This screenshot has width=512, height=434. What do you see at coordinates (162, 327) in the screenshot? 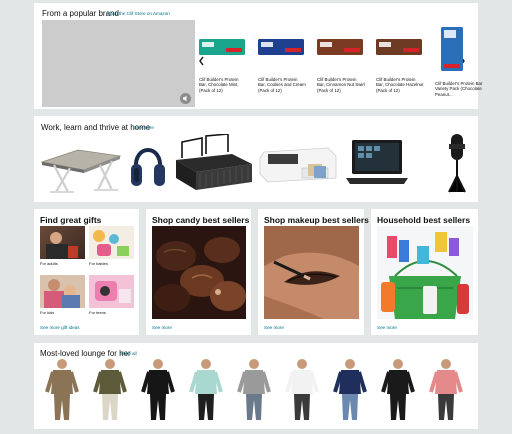
I see `candy-see-more-link: See more` at bounding box center [162, 327].